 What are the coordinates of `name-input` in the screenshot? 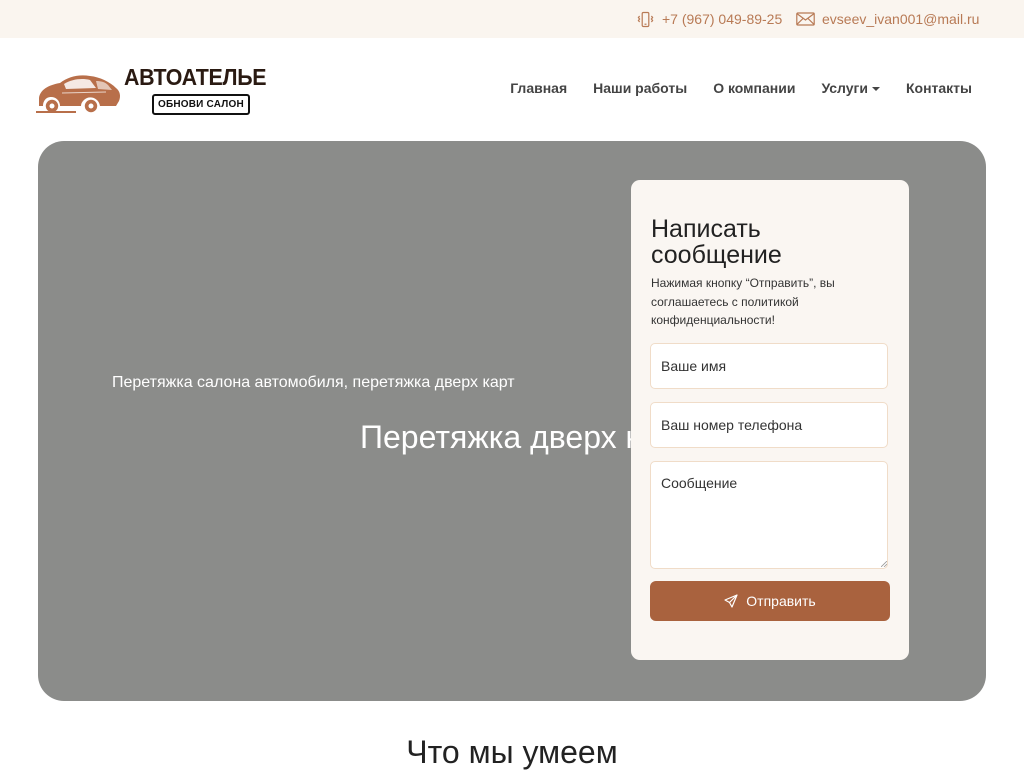 It's located at (769, 366).